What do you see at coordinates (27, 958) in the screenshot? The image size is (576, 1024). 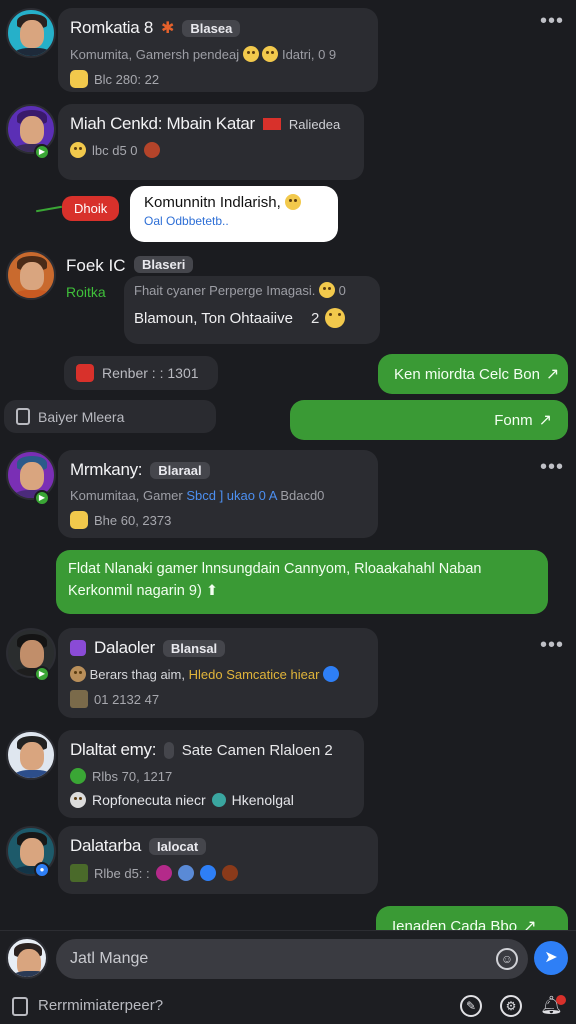 I see `user-avatar` at bounding box center [27, 958].